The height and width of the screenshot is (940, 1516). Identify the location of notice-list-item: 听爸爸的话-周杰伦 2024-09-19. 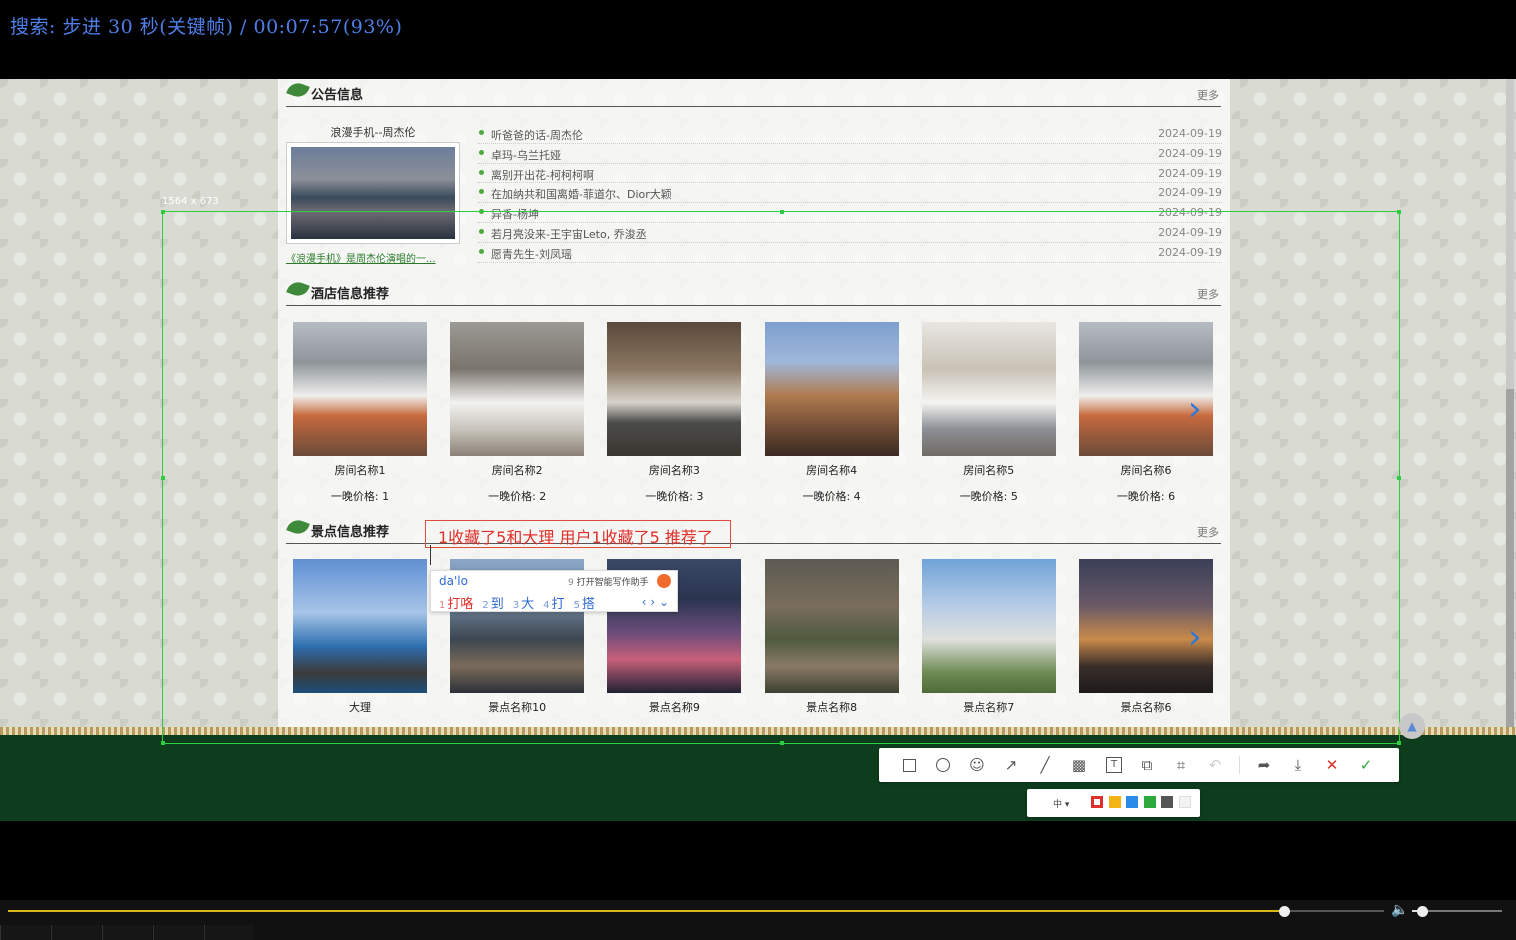
(850, 134).